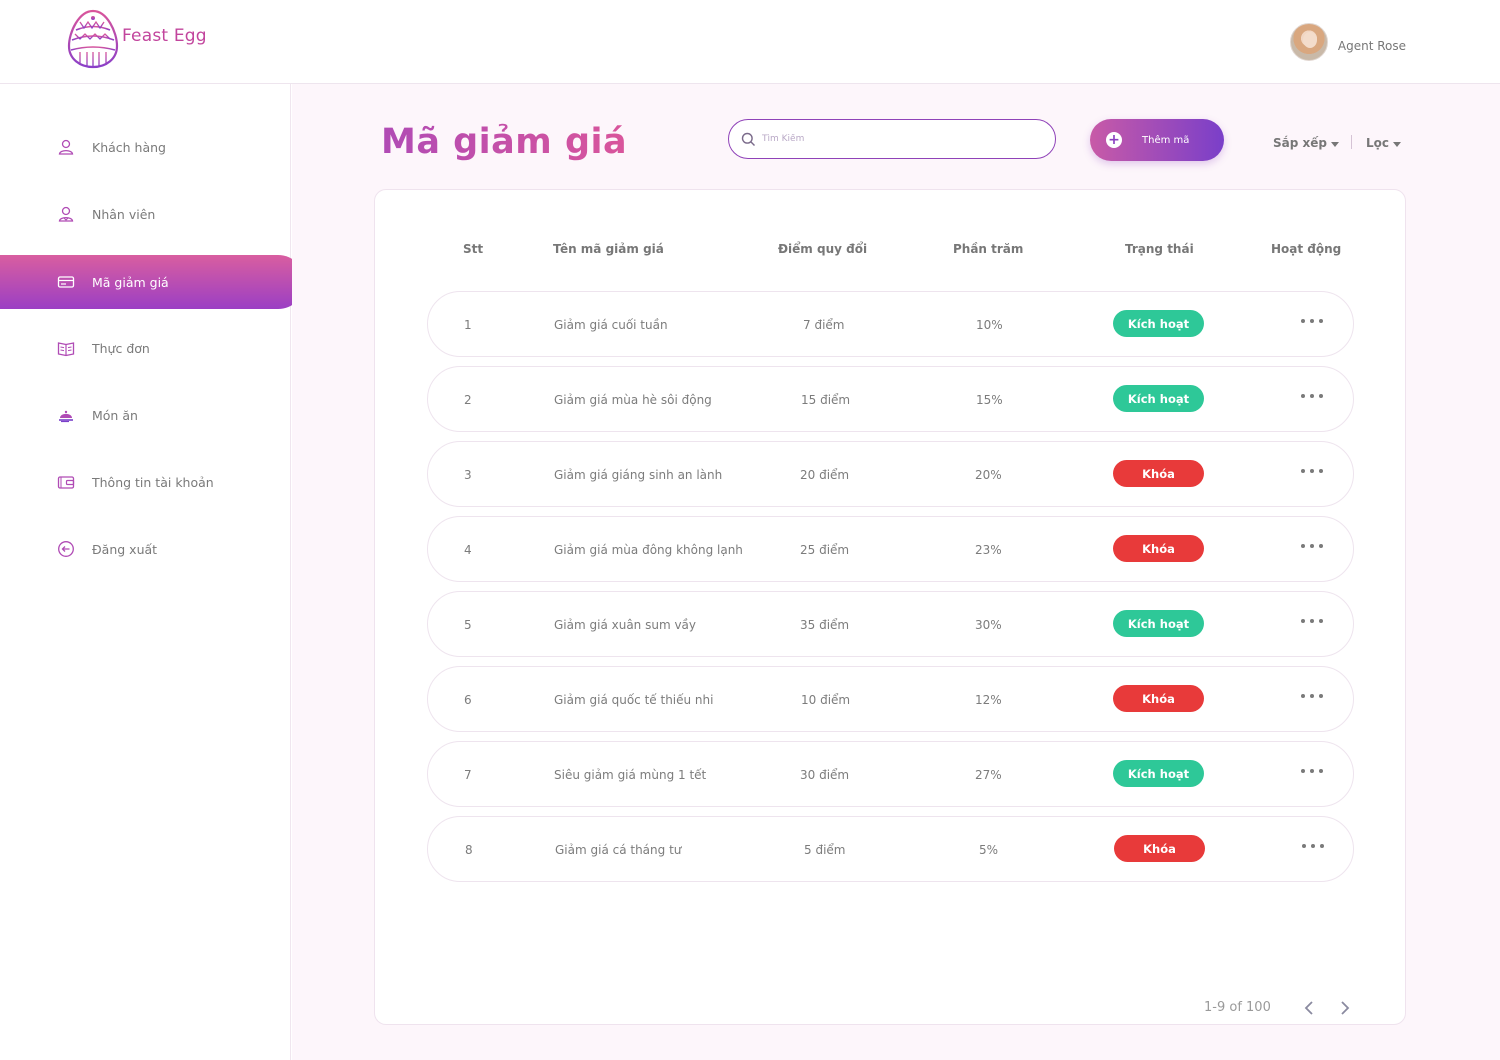  What do you see at coordinates (1371, 46) in the screenshot?
I see `user-name: Agent Rose` at bounding box center [1371, 46].